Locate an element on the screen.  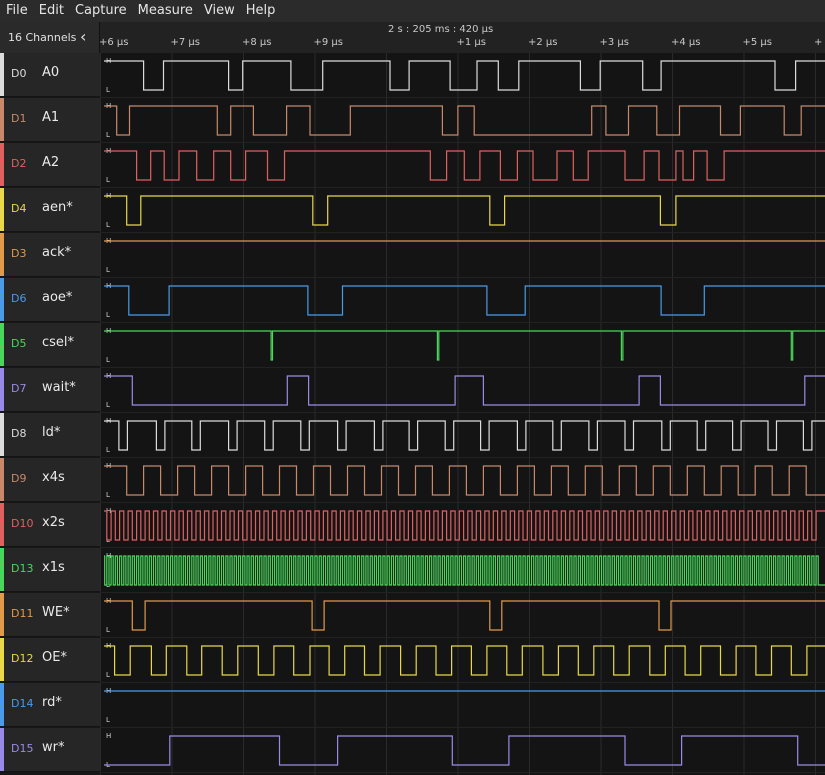
channel-row-d13: D13 x1s is located at coordinates (50, 570).